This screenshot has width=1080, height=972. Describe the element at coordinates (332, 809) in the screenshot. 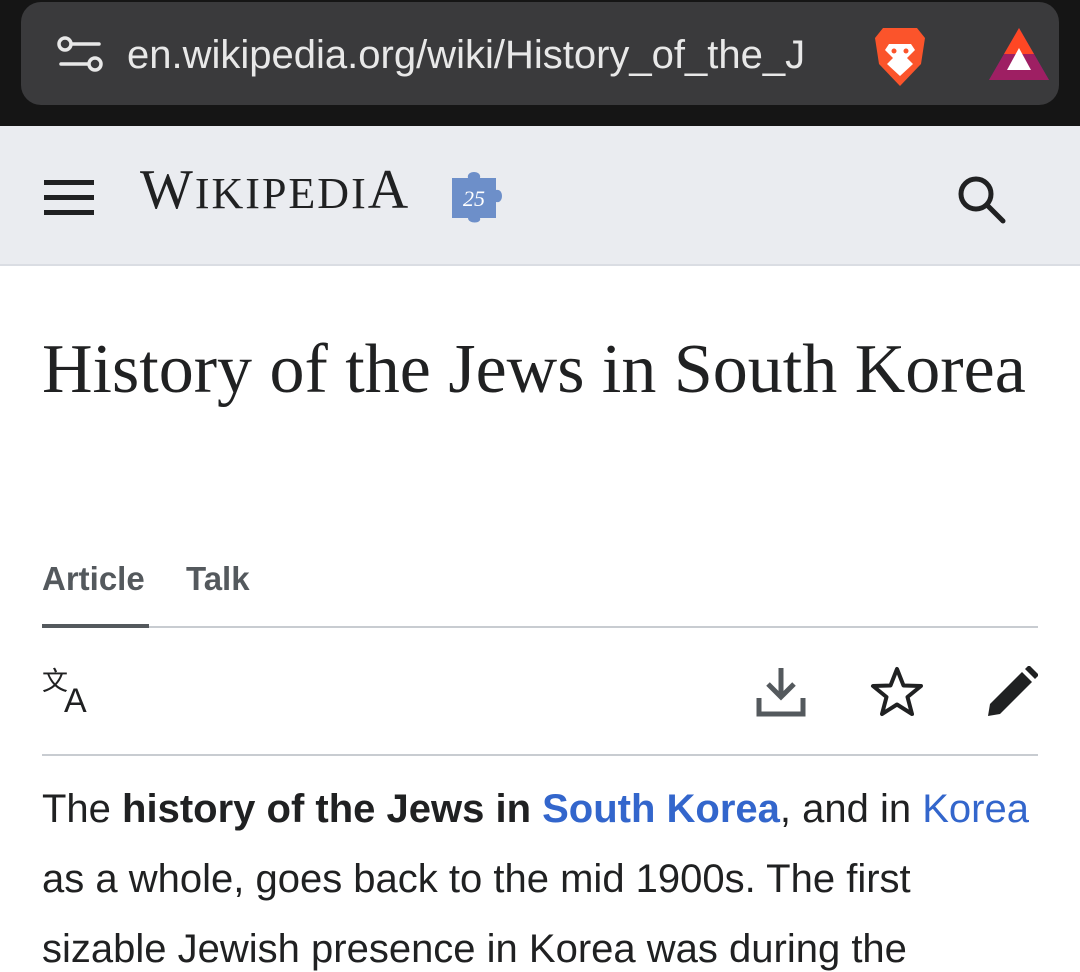

I see `intro-bold-term: history of the Jews in` at that location.